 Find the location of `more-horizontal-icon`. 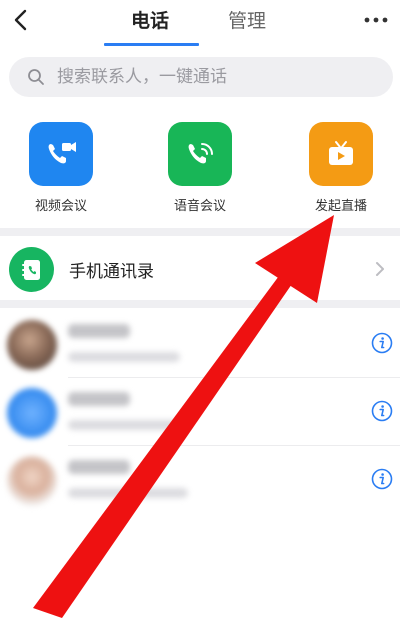

more-horizontal-icon is located at coordinates (376, 20).